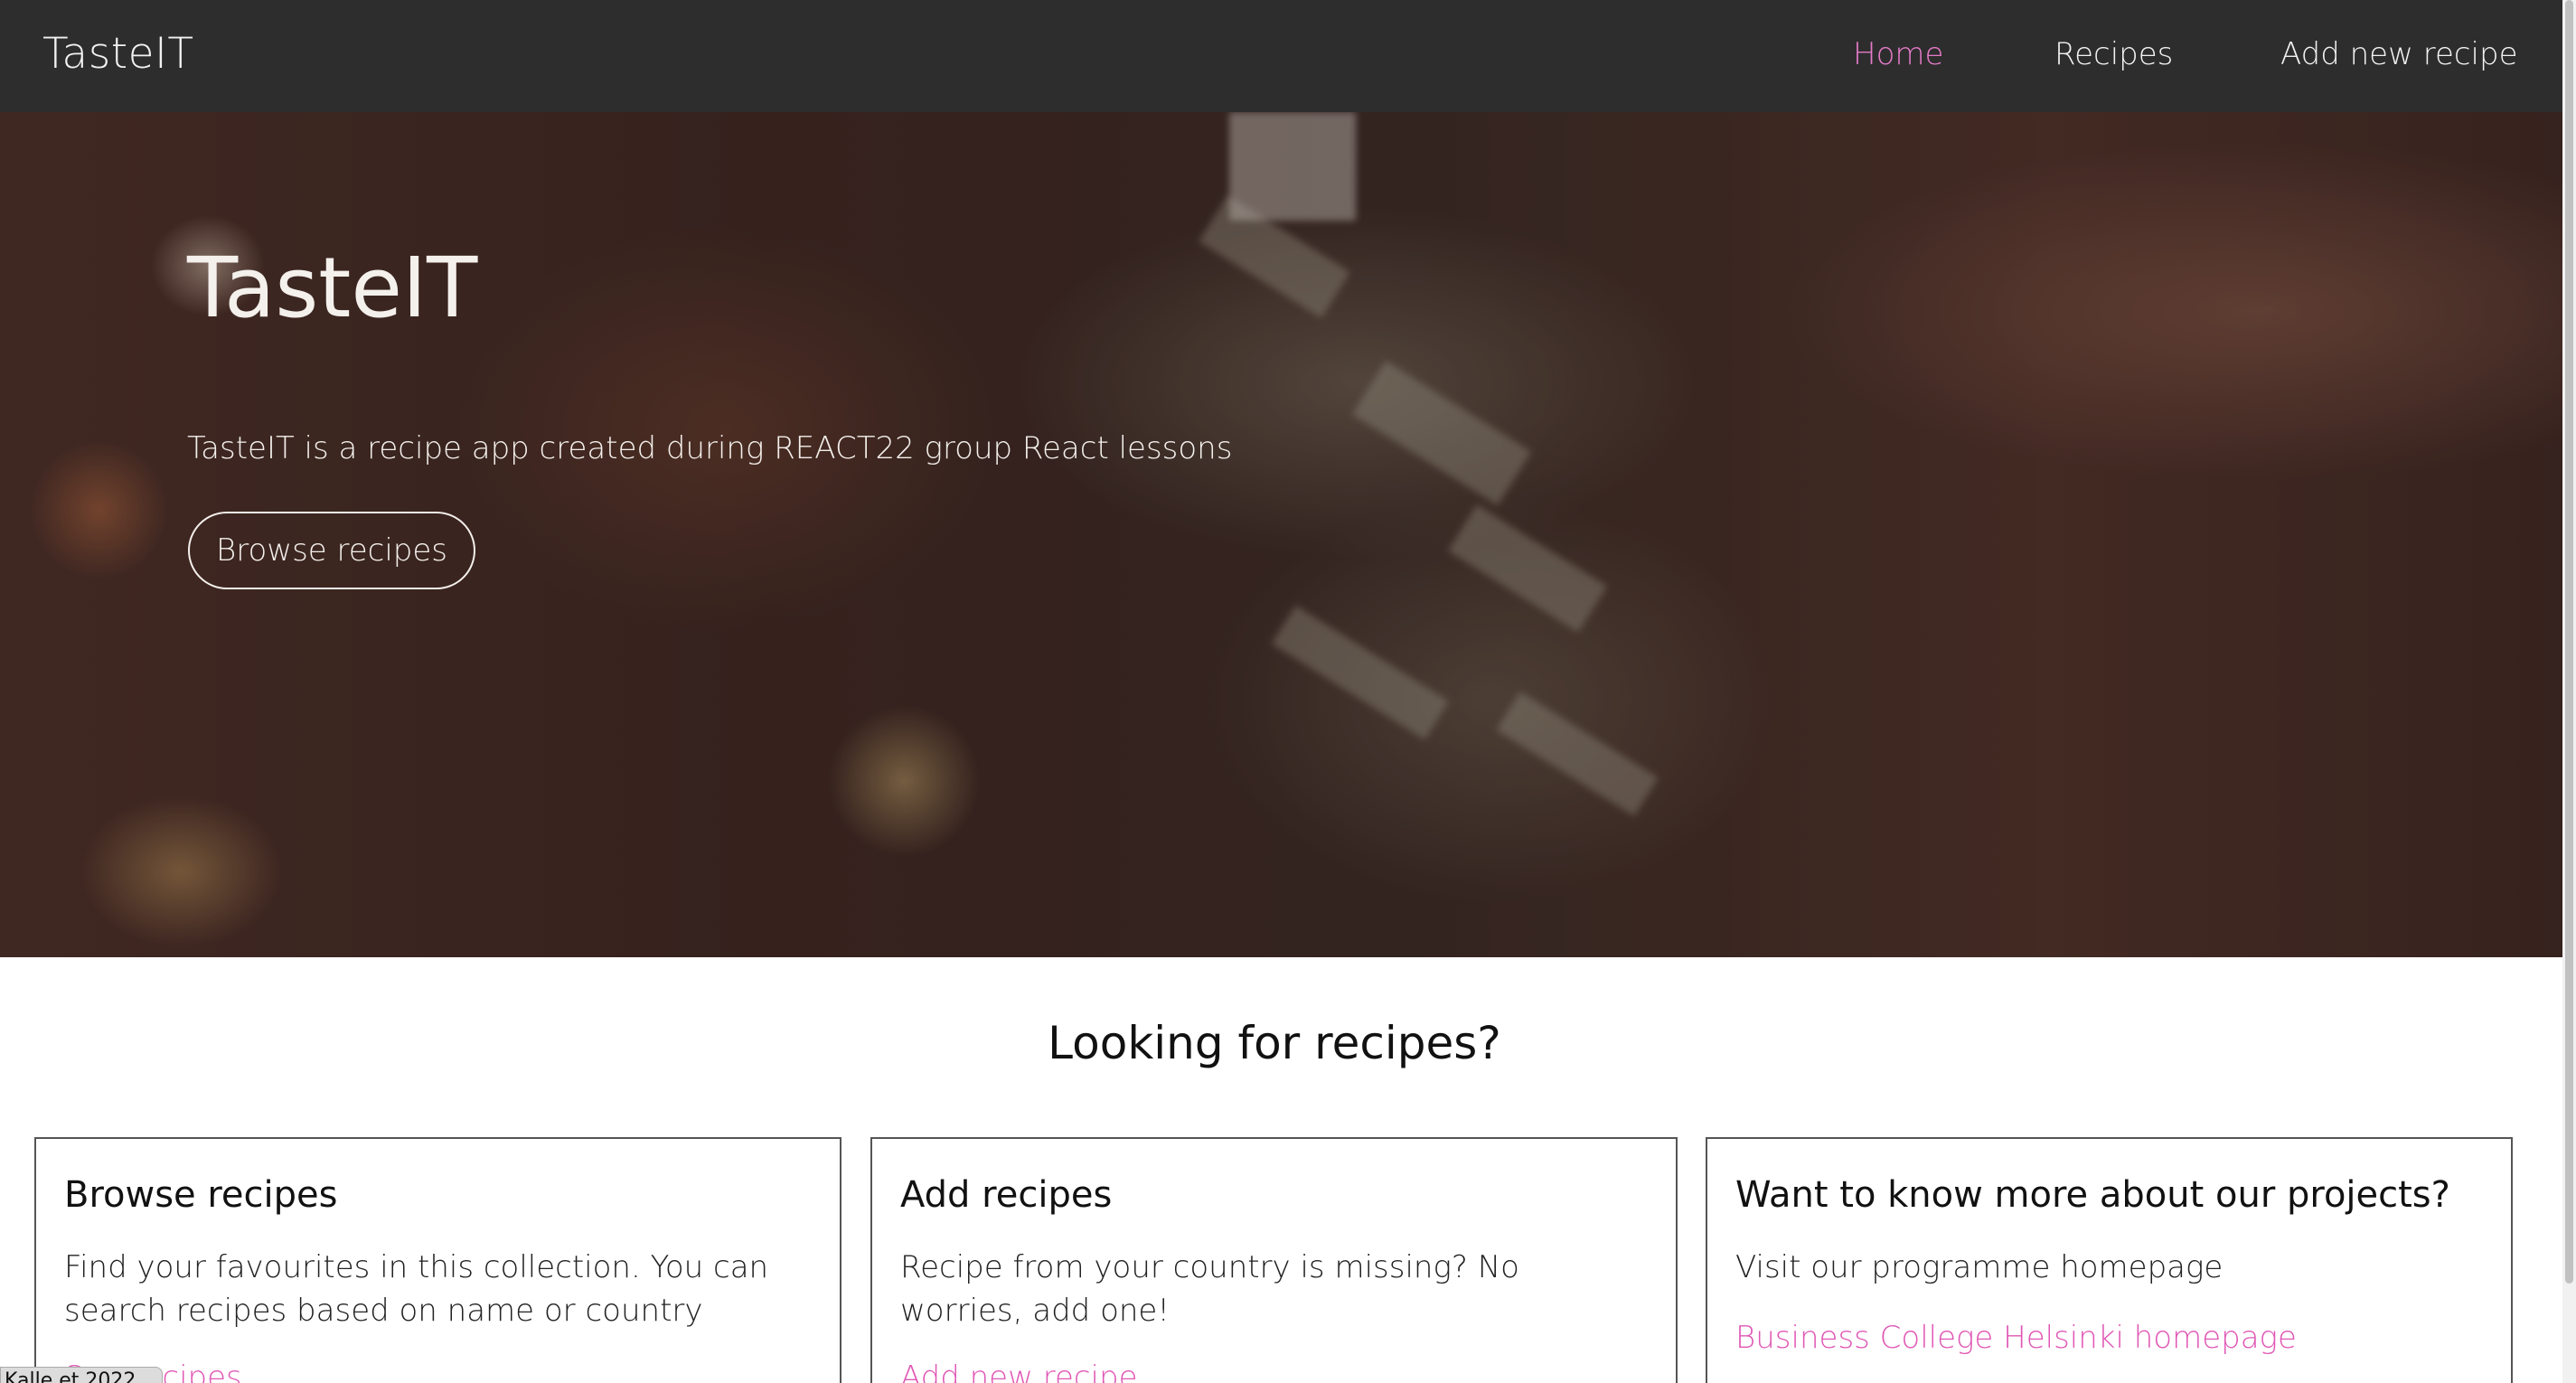  What do you see at coordinates (1979, 1267) in the screenshot?
I see `card-text: Visit our programme homepage` at bounding box center [1979, 1267].